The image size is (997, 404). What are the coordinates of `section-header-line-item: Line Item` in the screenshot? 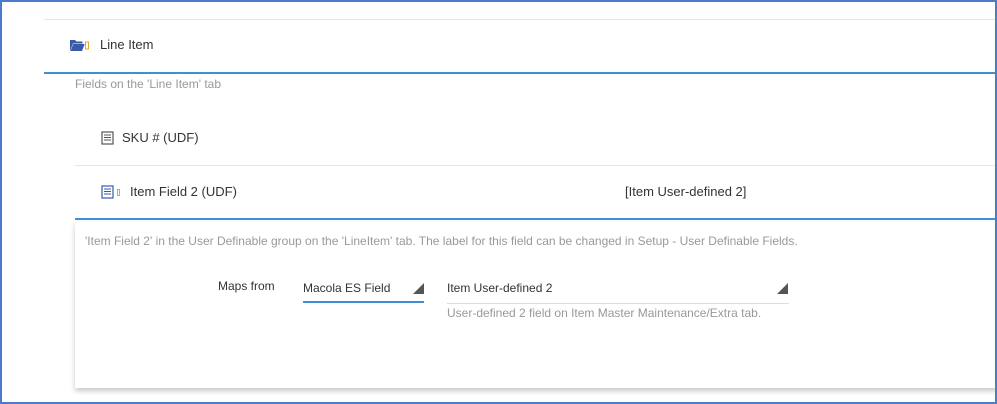 It's located at (520, 47).